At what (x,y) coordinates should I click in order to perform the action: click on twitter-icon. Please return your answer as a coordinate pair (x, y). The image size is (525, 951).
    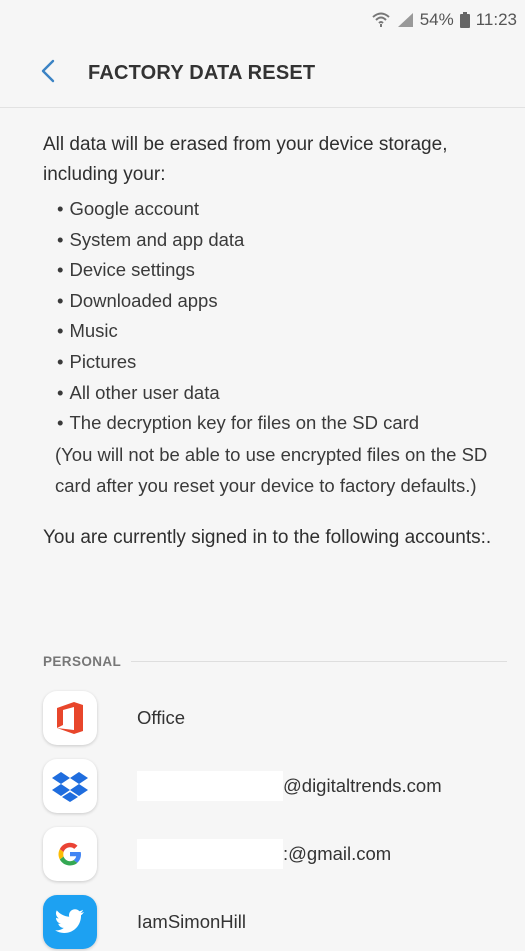
    Looking at the image, I should click on (70, 922).